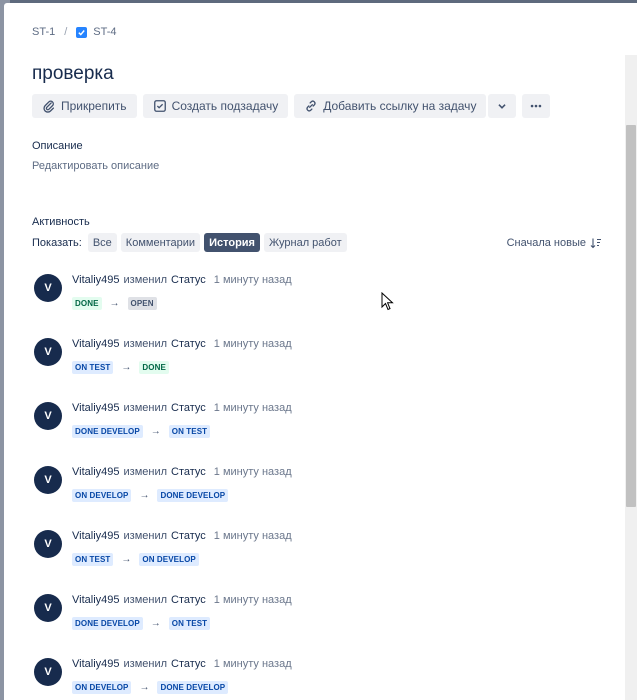  What do you see at coordinates (120, 367) in the screenshot?
I see `status-change: ON TEST → DONE` at bounding box center [120, 367].